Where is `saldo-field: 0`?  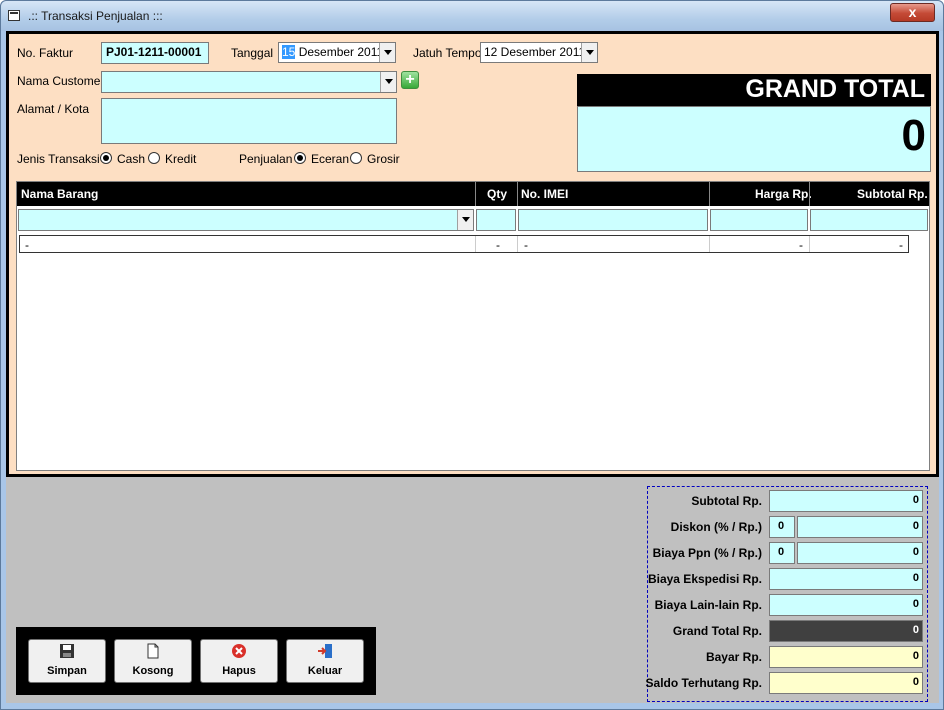 saldo-field: 0 is located at coordinates (846, 683).